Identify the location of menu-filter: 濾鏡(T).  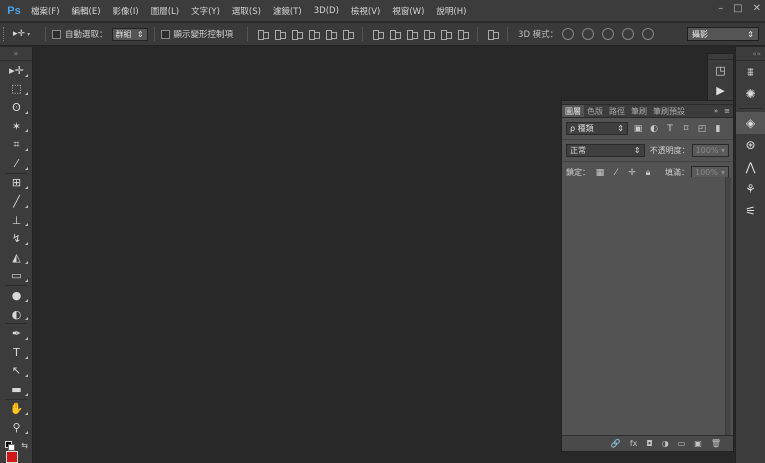
(287, 11).